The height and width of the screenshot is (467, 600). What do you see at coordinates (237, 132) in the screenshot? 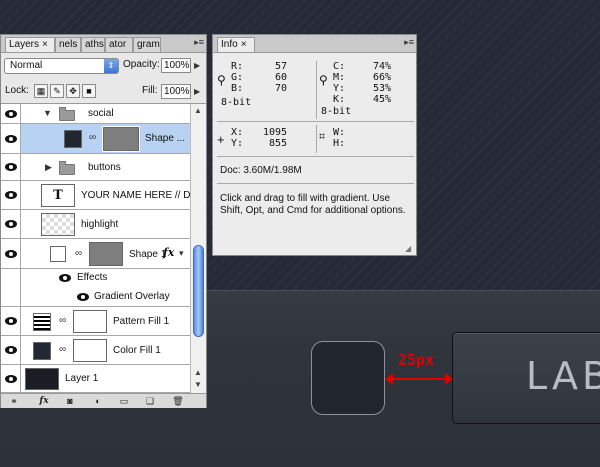
I see `info-x-label: X:` at bounding box center [237, 132].